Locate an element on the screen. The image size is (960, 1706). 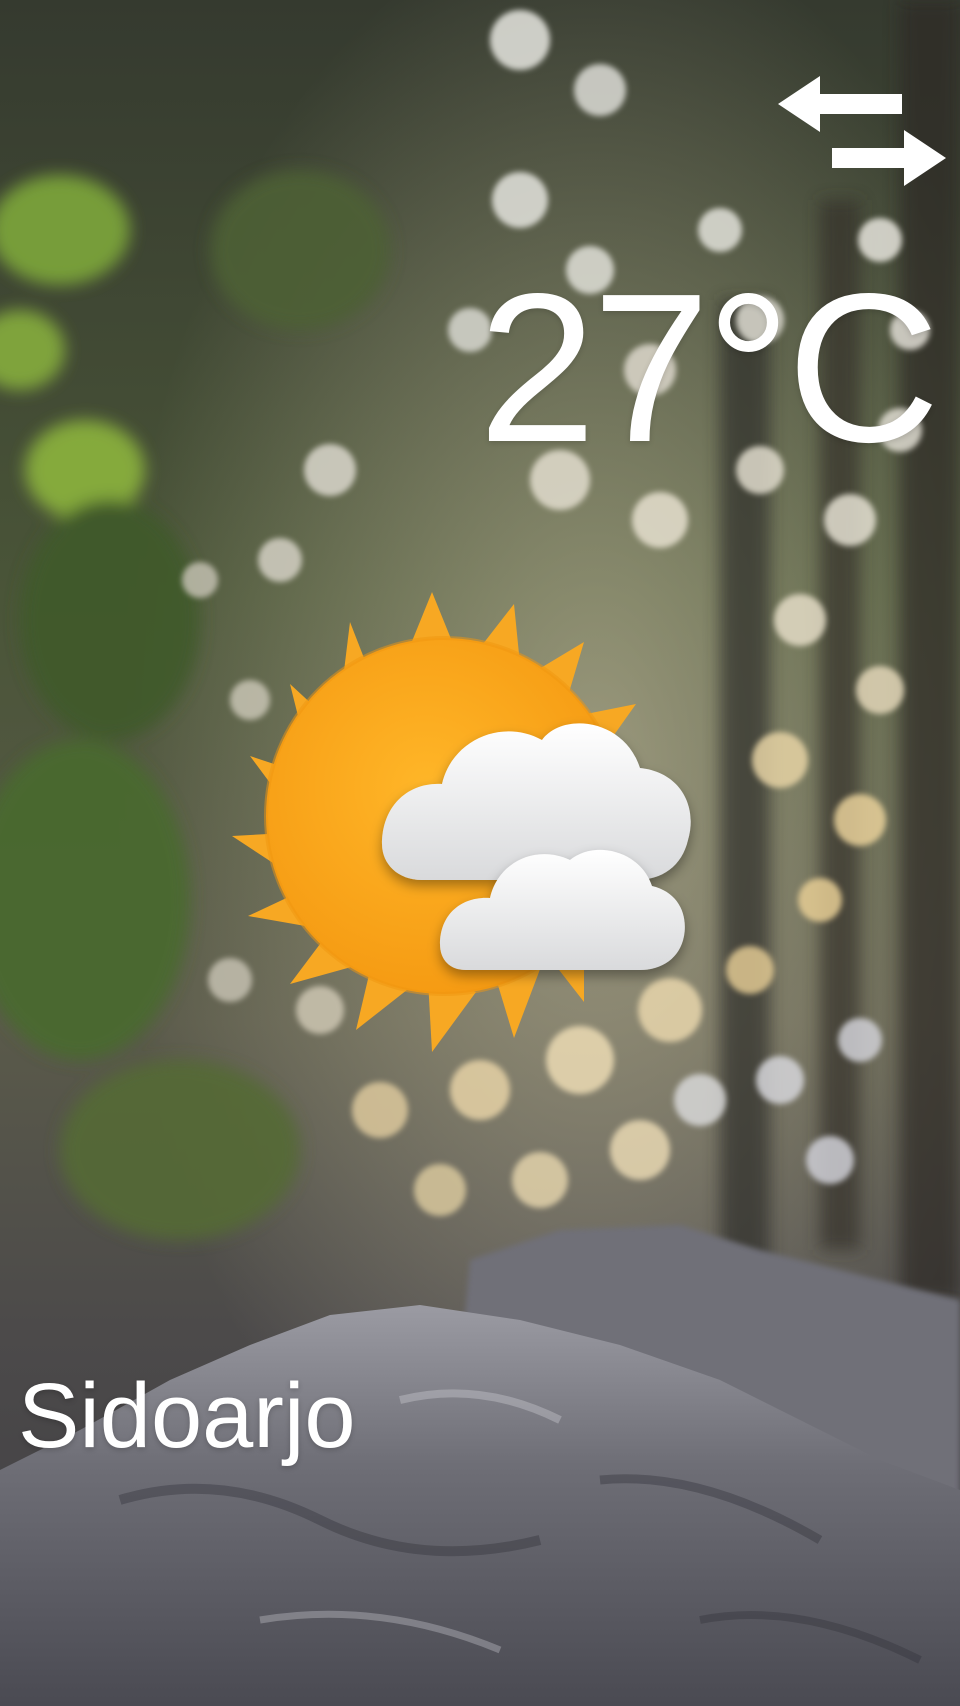
city-name: Sidoarjo is located at coordinates (187, 1416).